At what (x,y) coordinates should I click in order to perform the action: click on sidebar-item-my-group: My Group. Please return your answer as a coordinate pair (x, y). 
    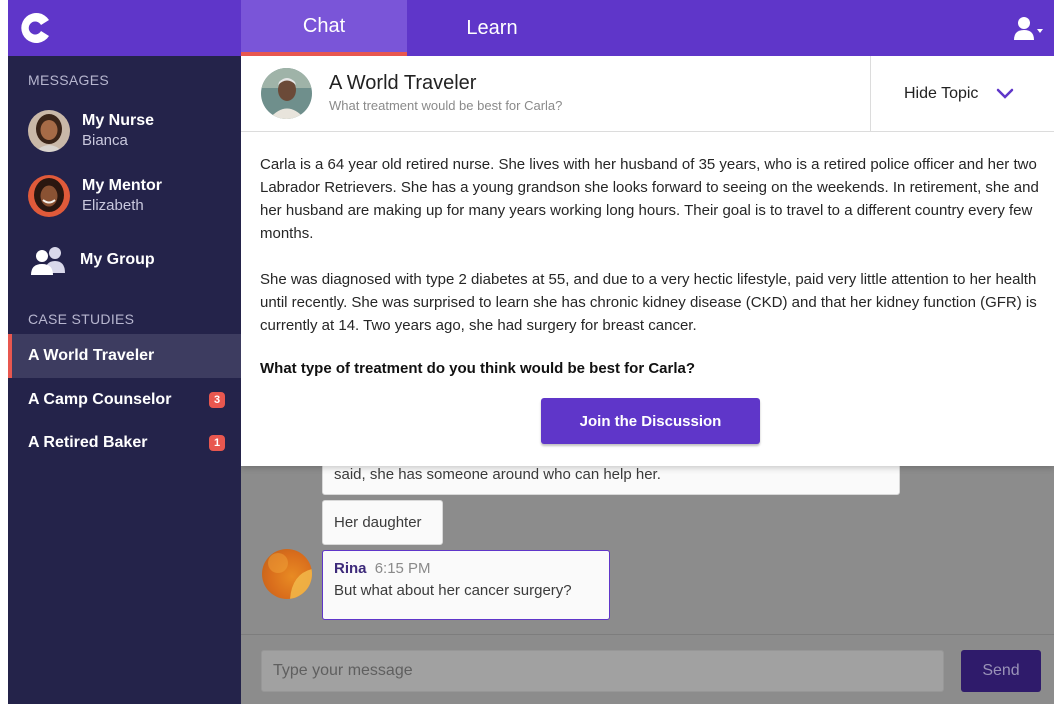
    Looking at the image, I should click on (124, 260).